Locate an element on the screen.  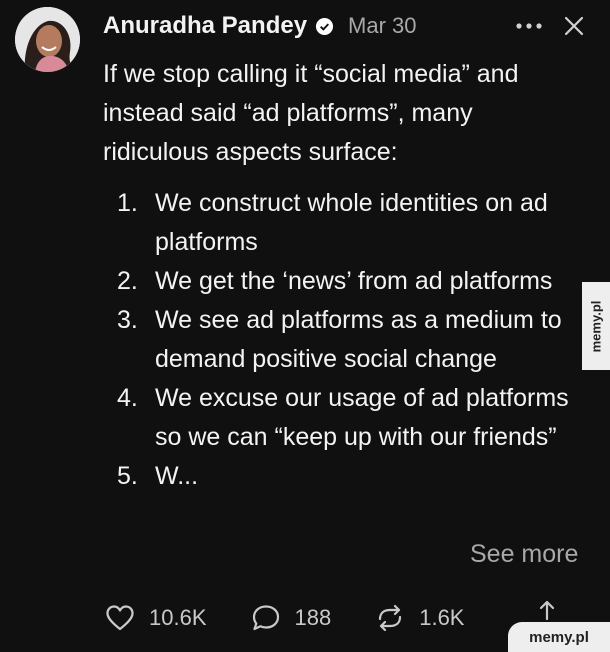
list-item: 2. We get the ‘news’ from ad platforms is located at coordinates (352, 281).